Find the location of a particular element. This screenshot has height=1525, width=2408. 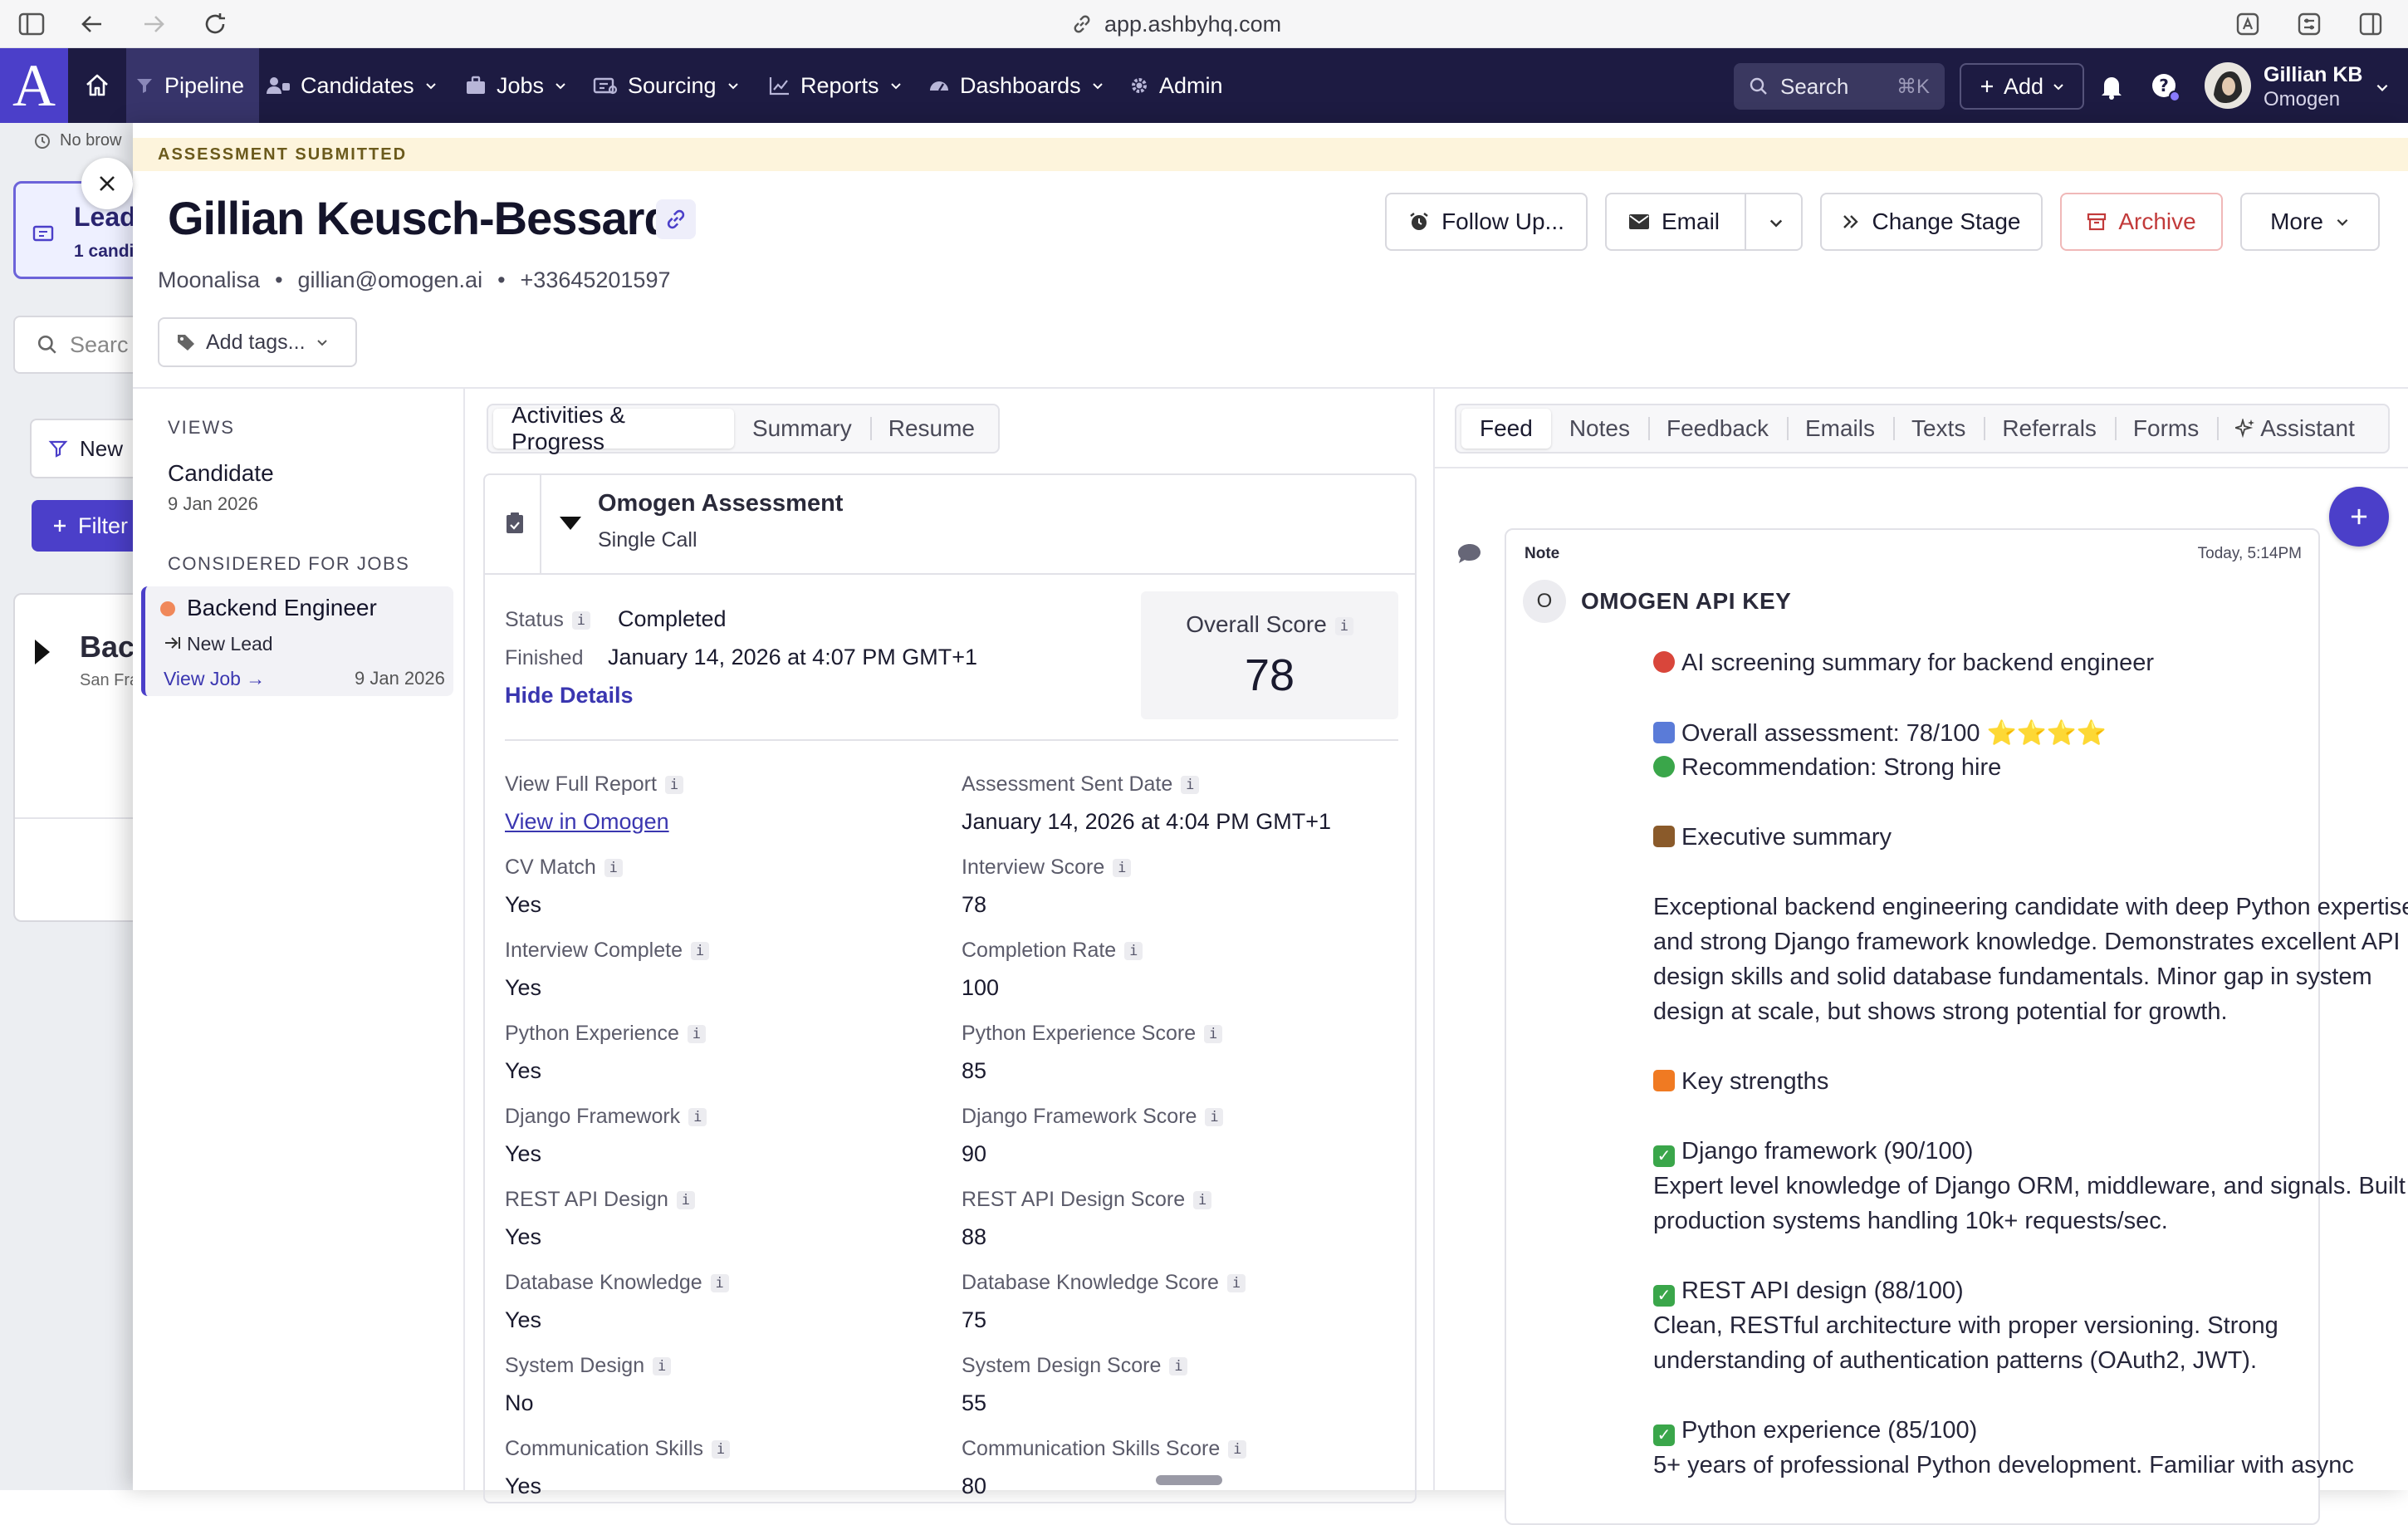

add-button: Add is located at coordinates (2022, 86).